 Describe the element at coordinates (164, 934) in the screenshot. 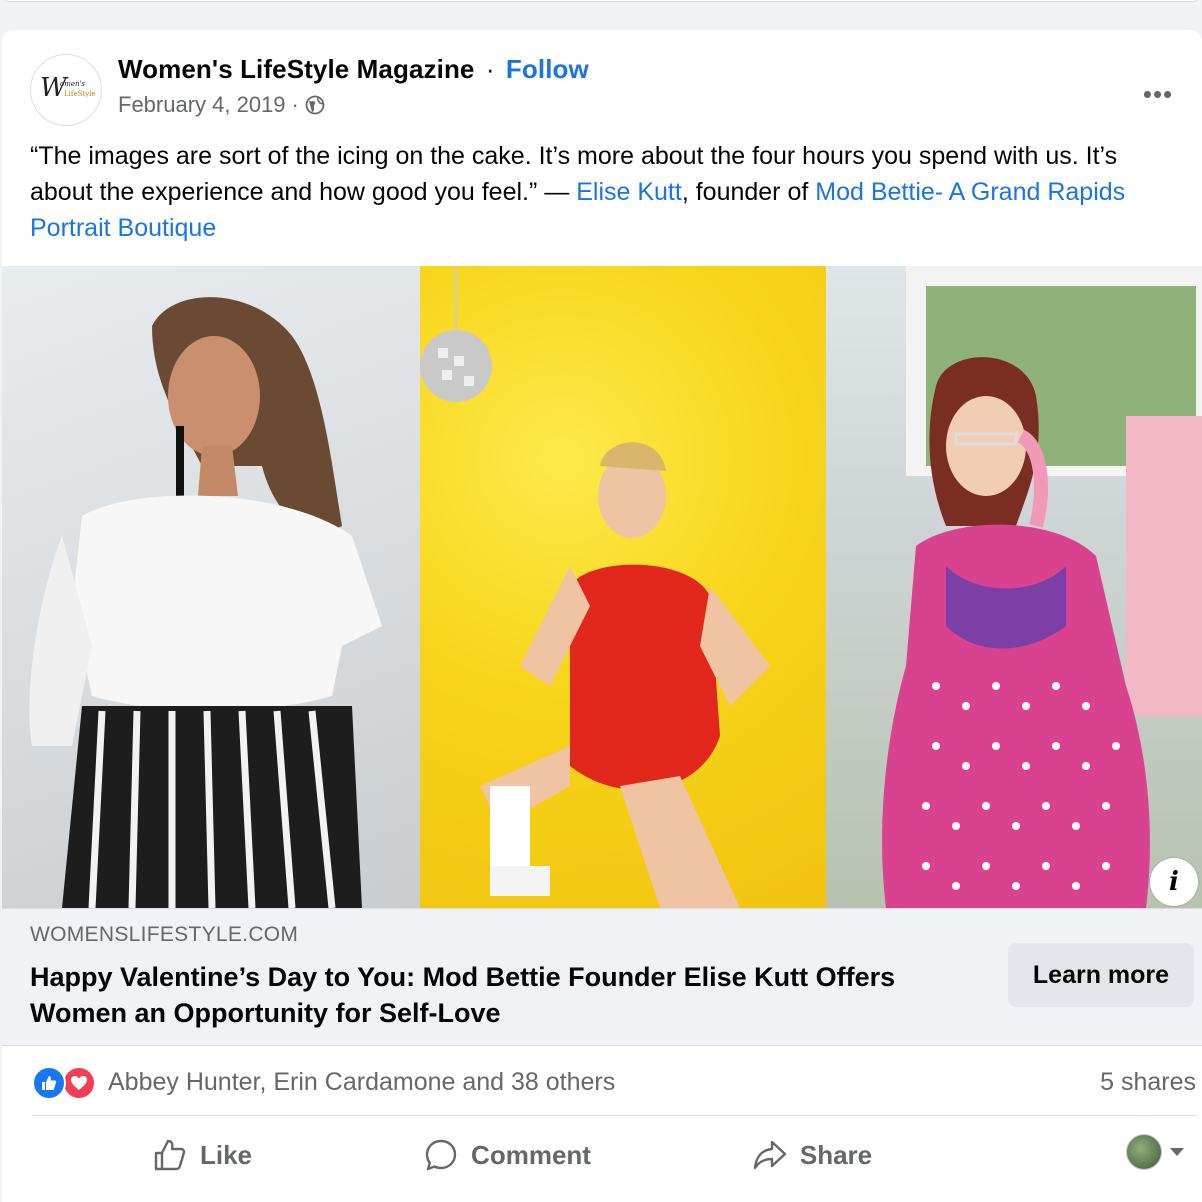

I see `link-domain: WOMENSLIFESTYLE.COM` at that location.